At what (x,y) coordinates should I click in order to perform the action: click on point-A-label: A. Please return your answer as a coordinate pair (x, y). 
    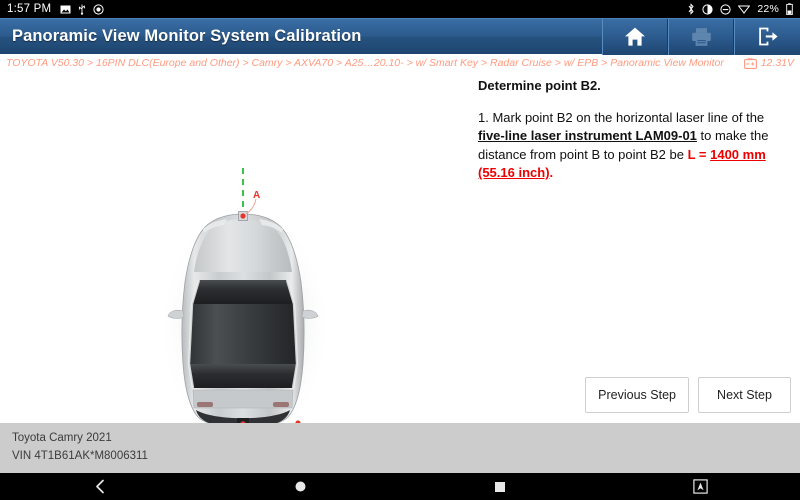
    Looking at the image, I should click on (256, 195).